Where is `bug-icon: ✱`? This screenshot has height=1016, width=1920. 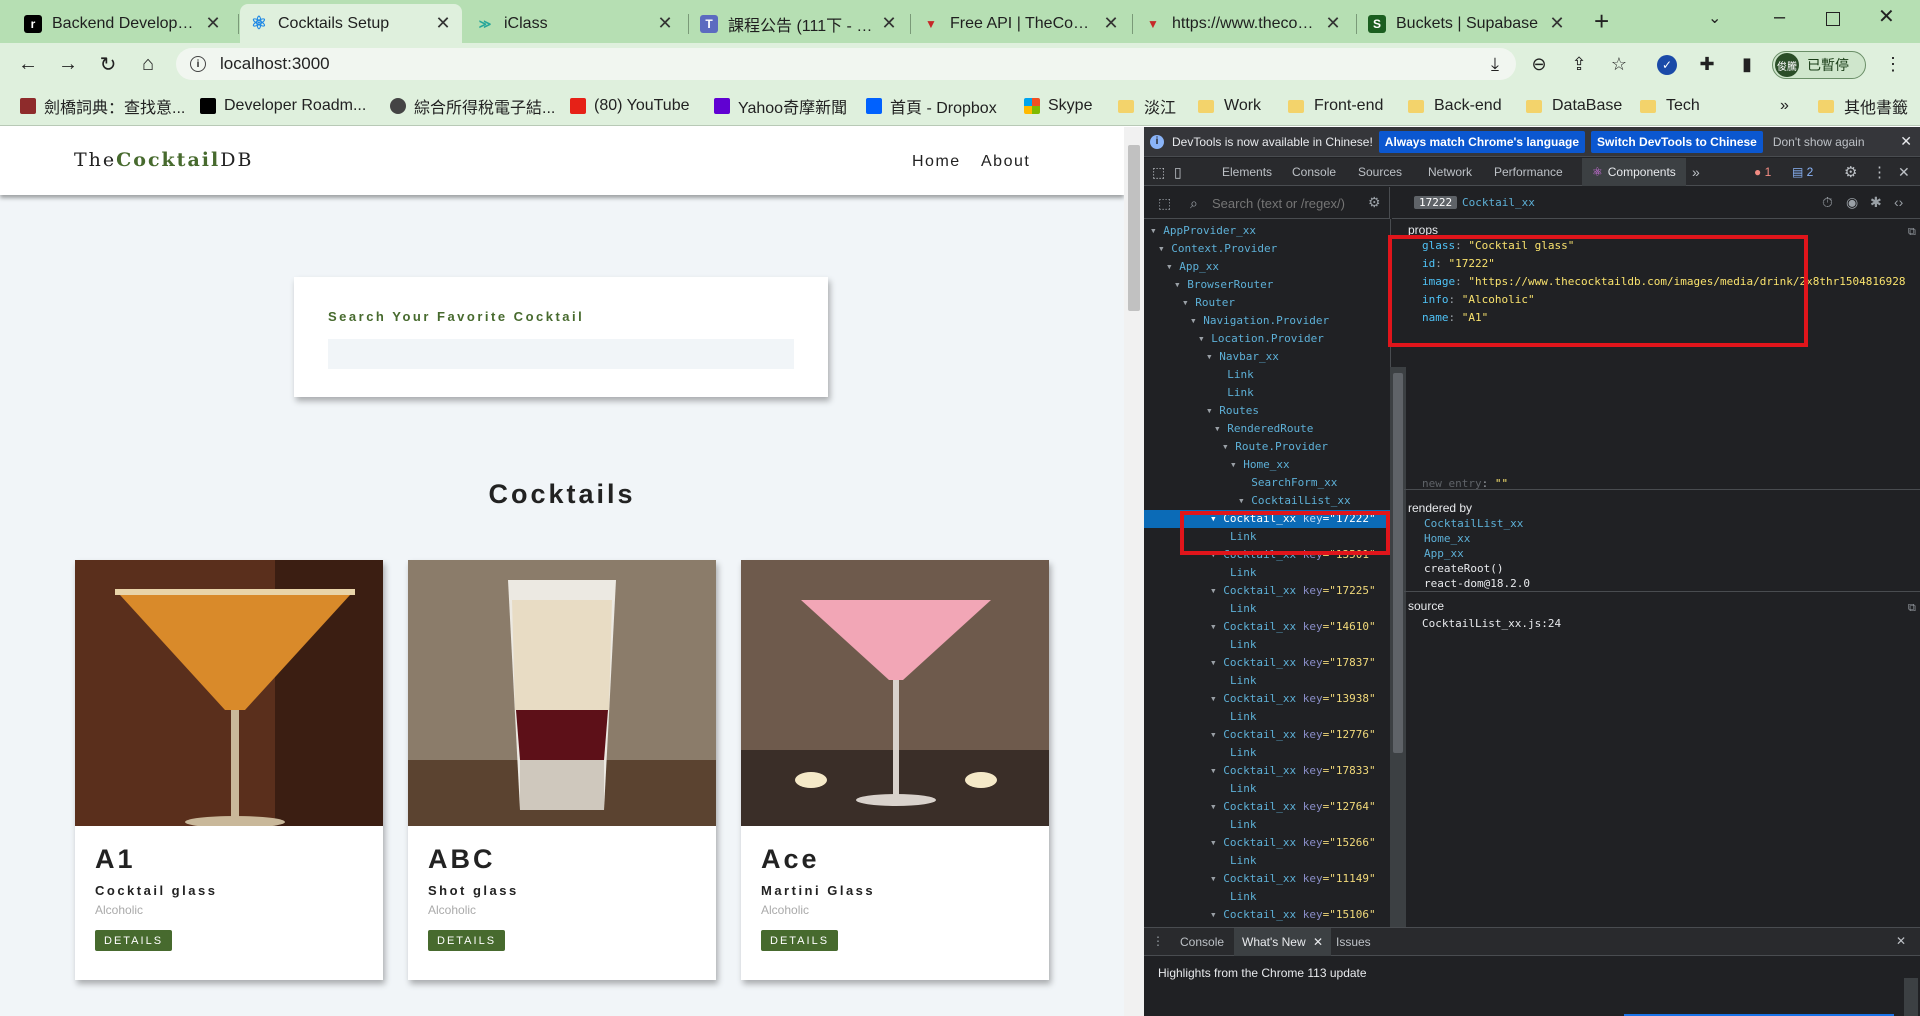
bug-icon: ✱ is located at coordinates (1876, 202).